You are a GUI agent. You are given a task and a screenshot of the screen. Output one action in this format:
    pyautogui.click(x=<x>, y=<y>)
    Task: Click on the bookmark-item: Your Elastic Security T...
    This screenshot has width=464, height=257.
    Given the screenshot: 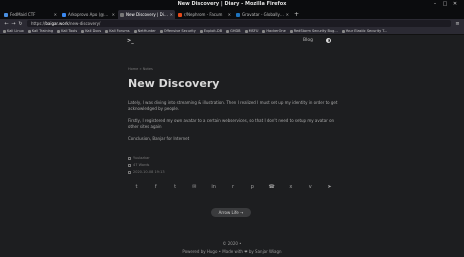 What is the action you would take?
    pyautogui.click(x=364, y=31)
    